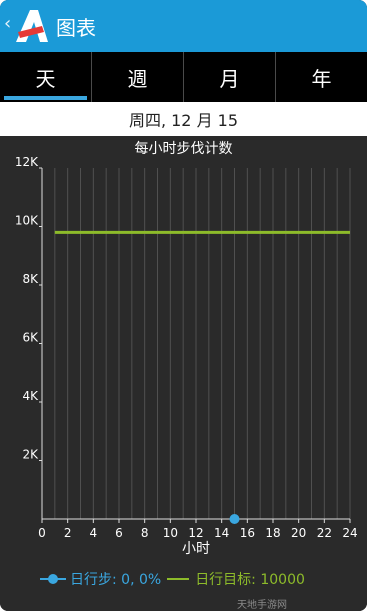 The image size is (367, 611). Describe the element at coordinates (221, 533) in the screenshot. I see `x-tick-label: 14` at that location.